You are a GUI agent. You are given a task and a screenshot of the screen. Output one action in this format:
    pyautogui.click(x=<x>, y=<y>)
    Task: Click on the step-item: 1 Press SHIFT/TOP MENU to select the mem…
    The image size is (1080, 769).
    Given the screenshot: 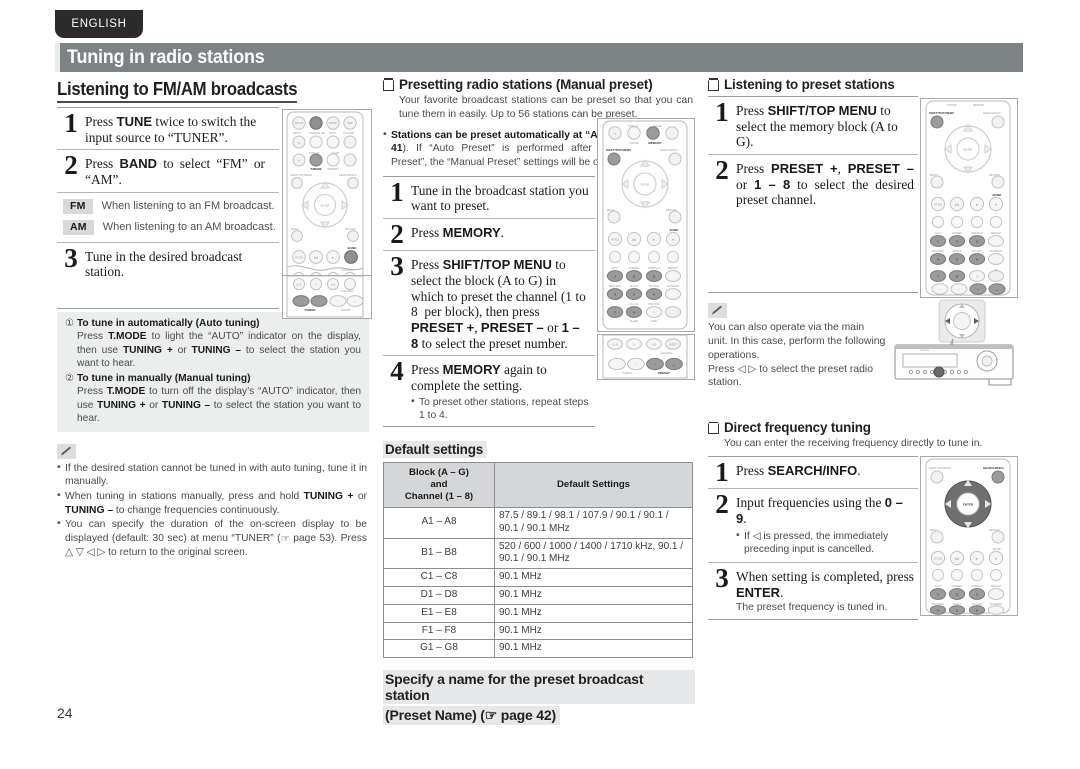 What is the action you would take?
    pyautogui.click(x=813, y=125)
    